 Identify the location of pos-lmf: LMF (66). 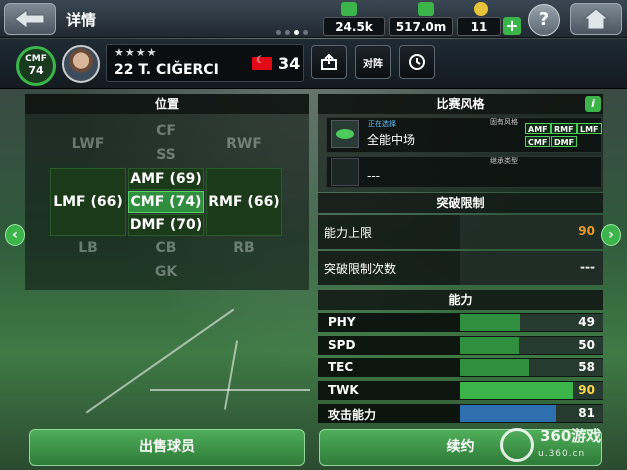
(88, 202).